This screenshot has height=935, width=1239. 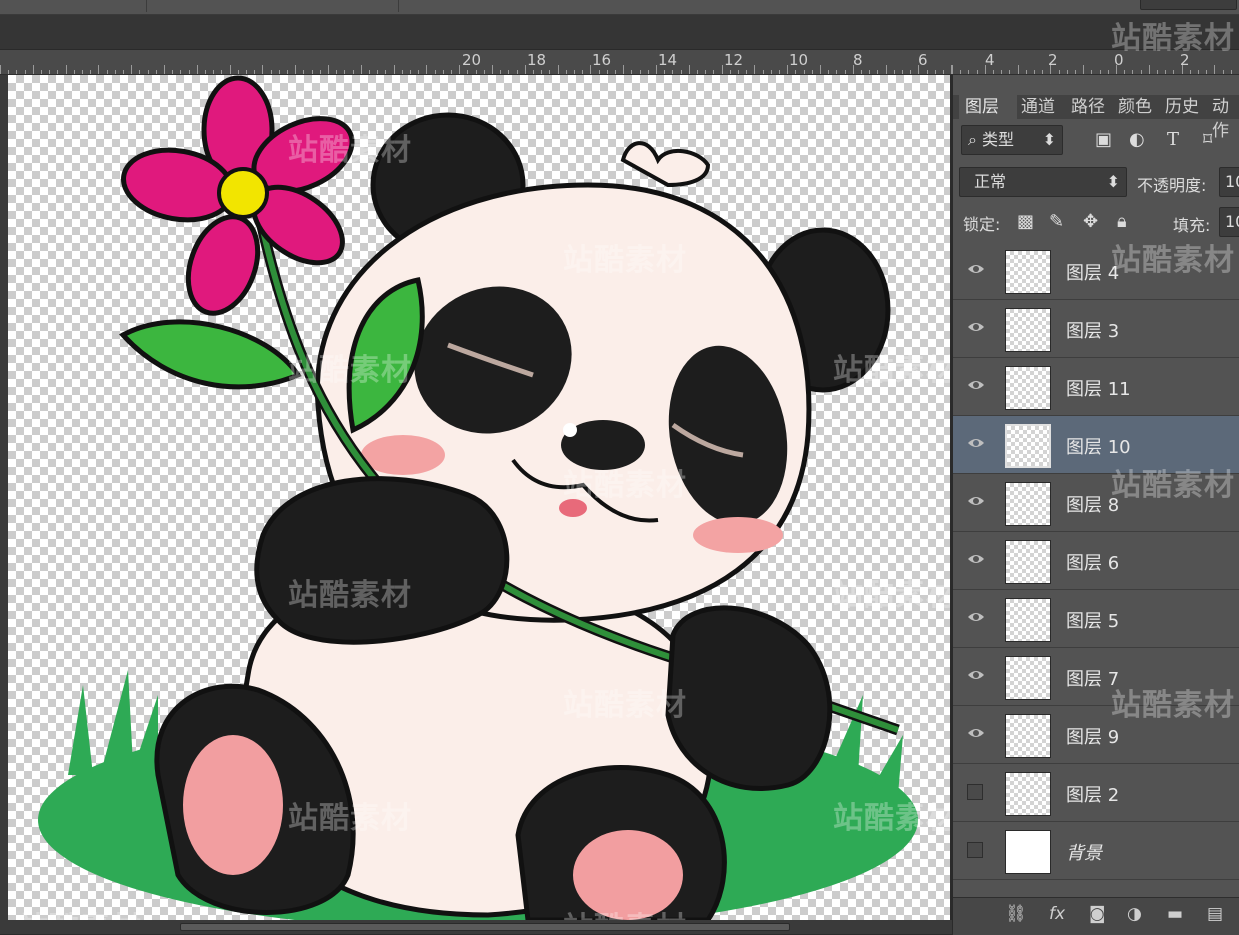 What do you see at coordinates (1229, 182) in the screenshot?
I see `opacity-field: 10` at bounding box center [1229, 182].